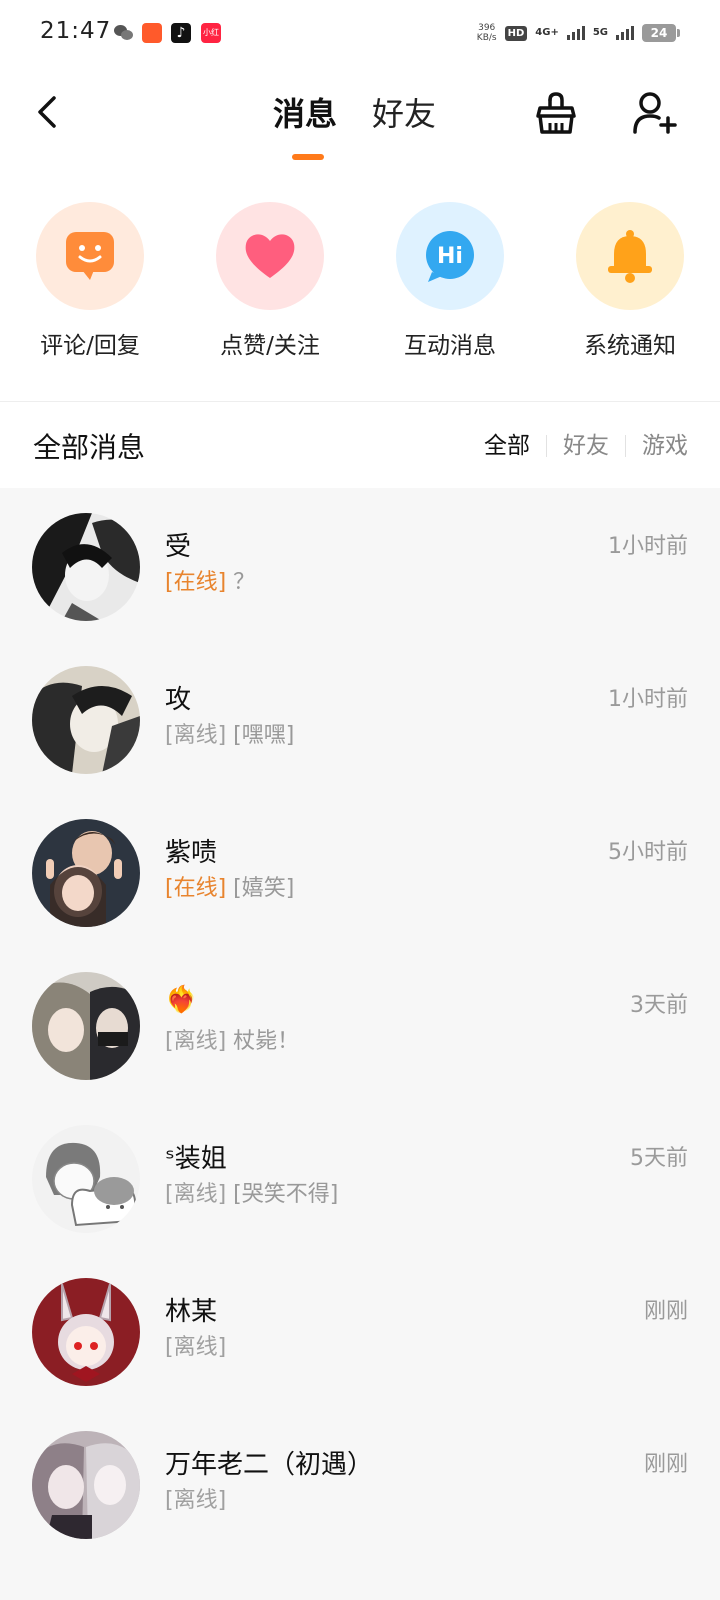  Describe the element at coordinates (659, 1158) in the screenshot. I see `message-time: 5天前` at that location.